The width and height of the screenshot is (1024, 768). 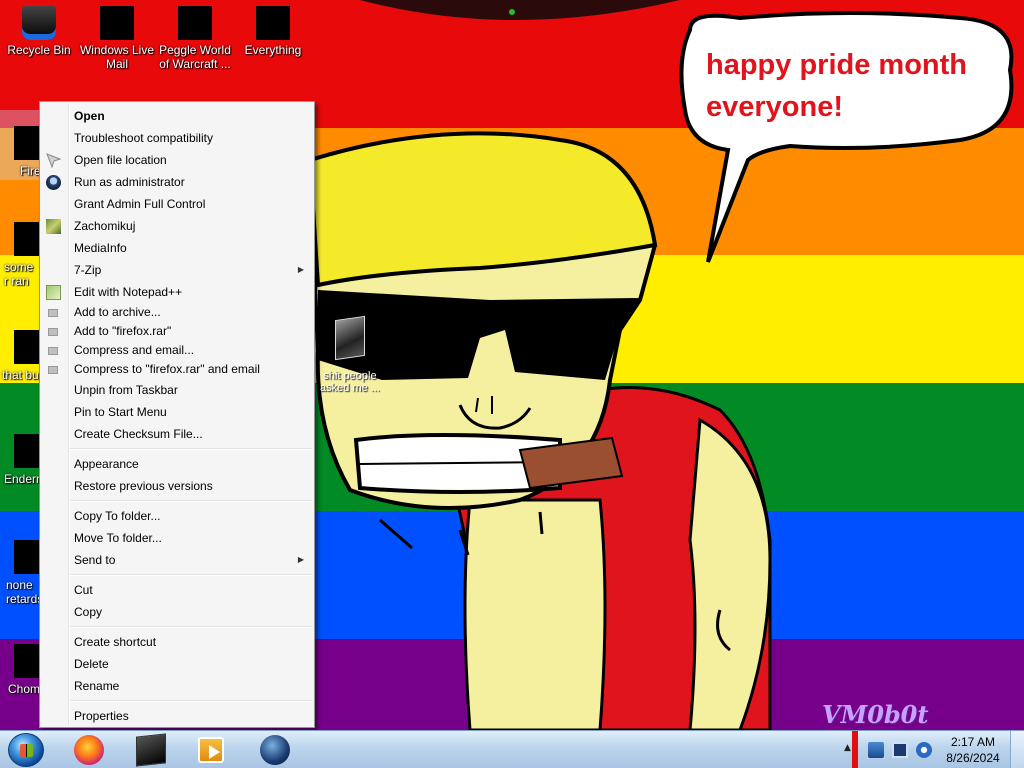 What do you see at coordinates (855, 749) in the screenshot?
I see `tray-marker` at bounding box center [855, 749].